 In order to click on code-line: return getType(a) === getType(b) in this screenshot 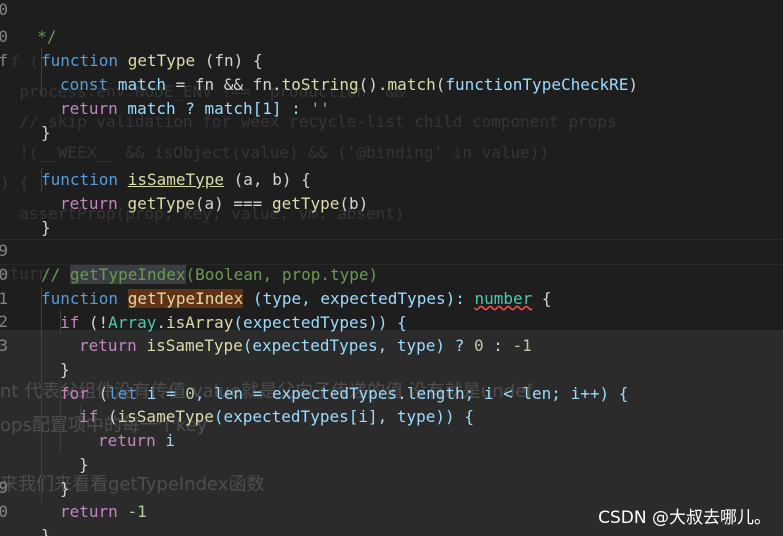, I will do `click(391, 190)`.